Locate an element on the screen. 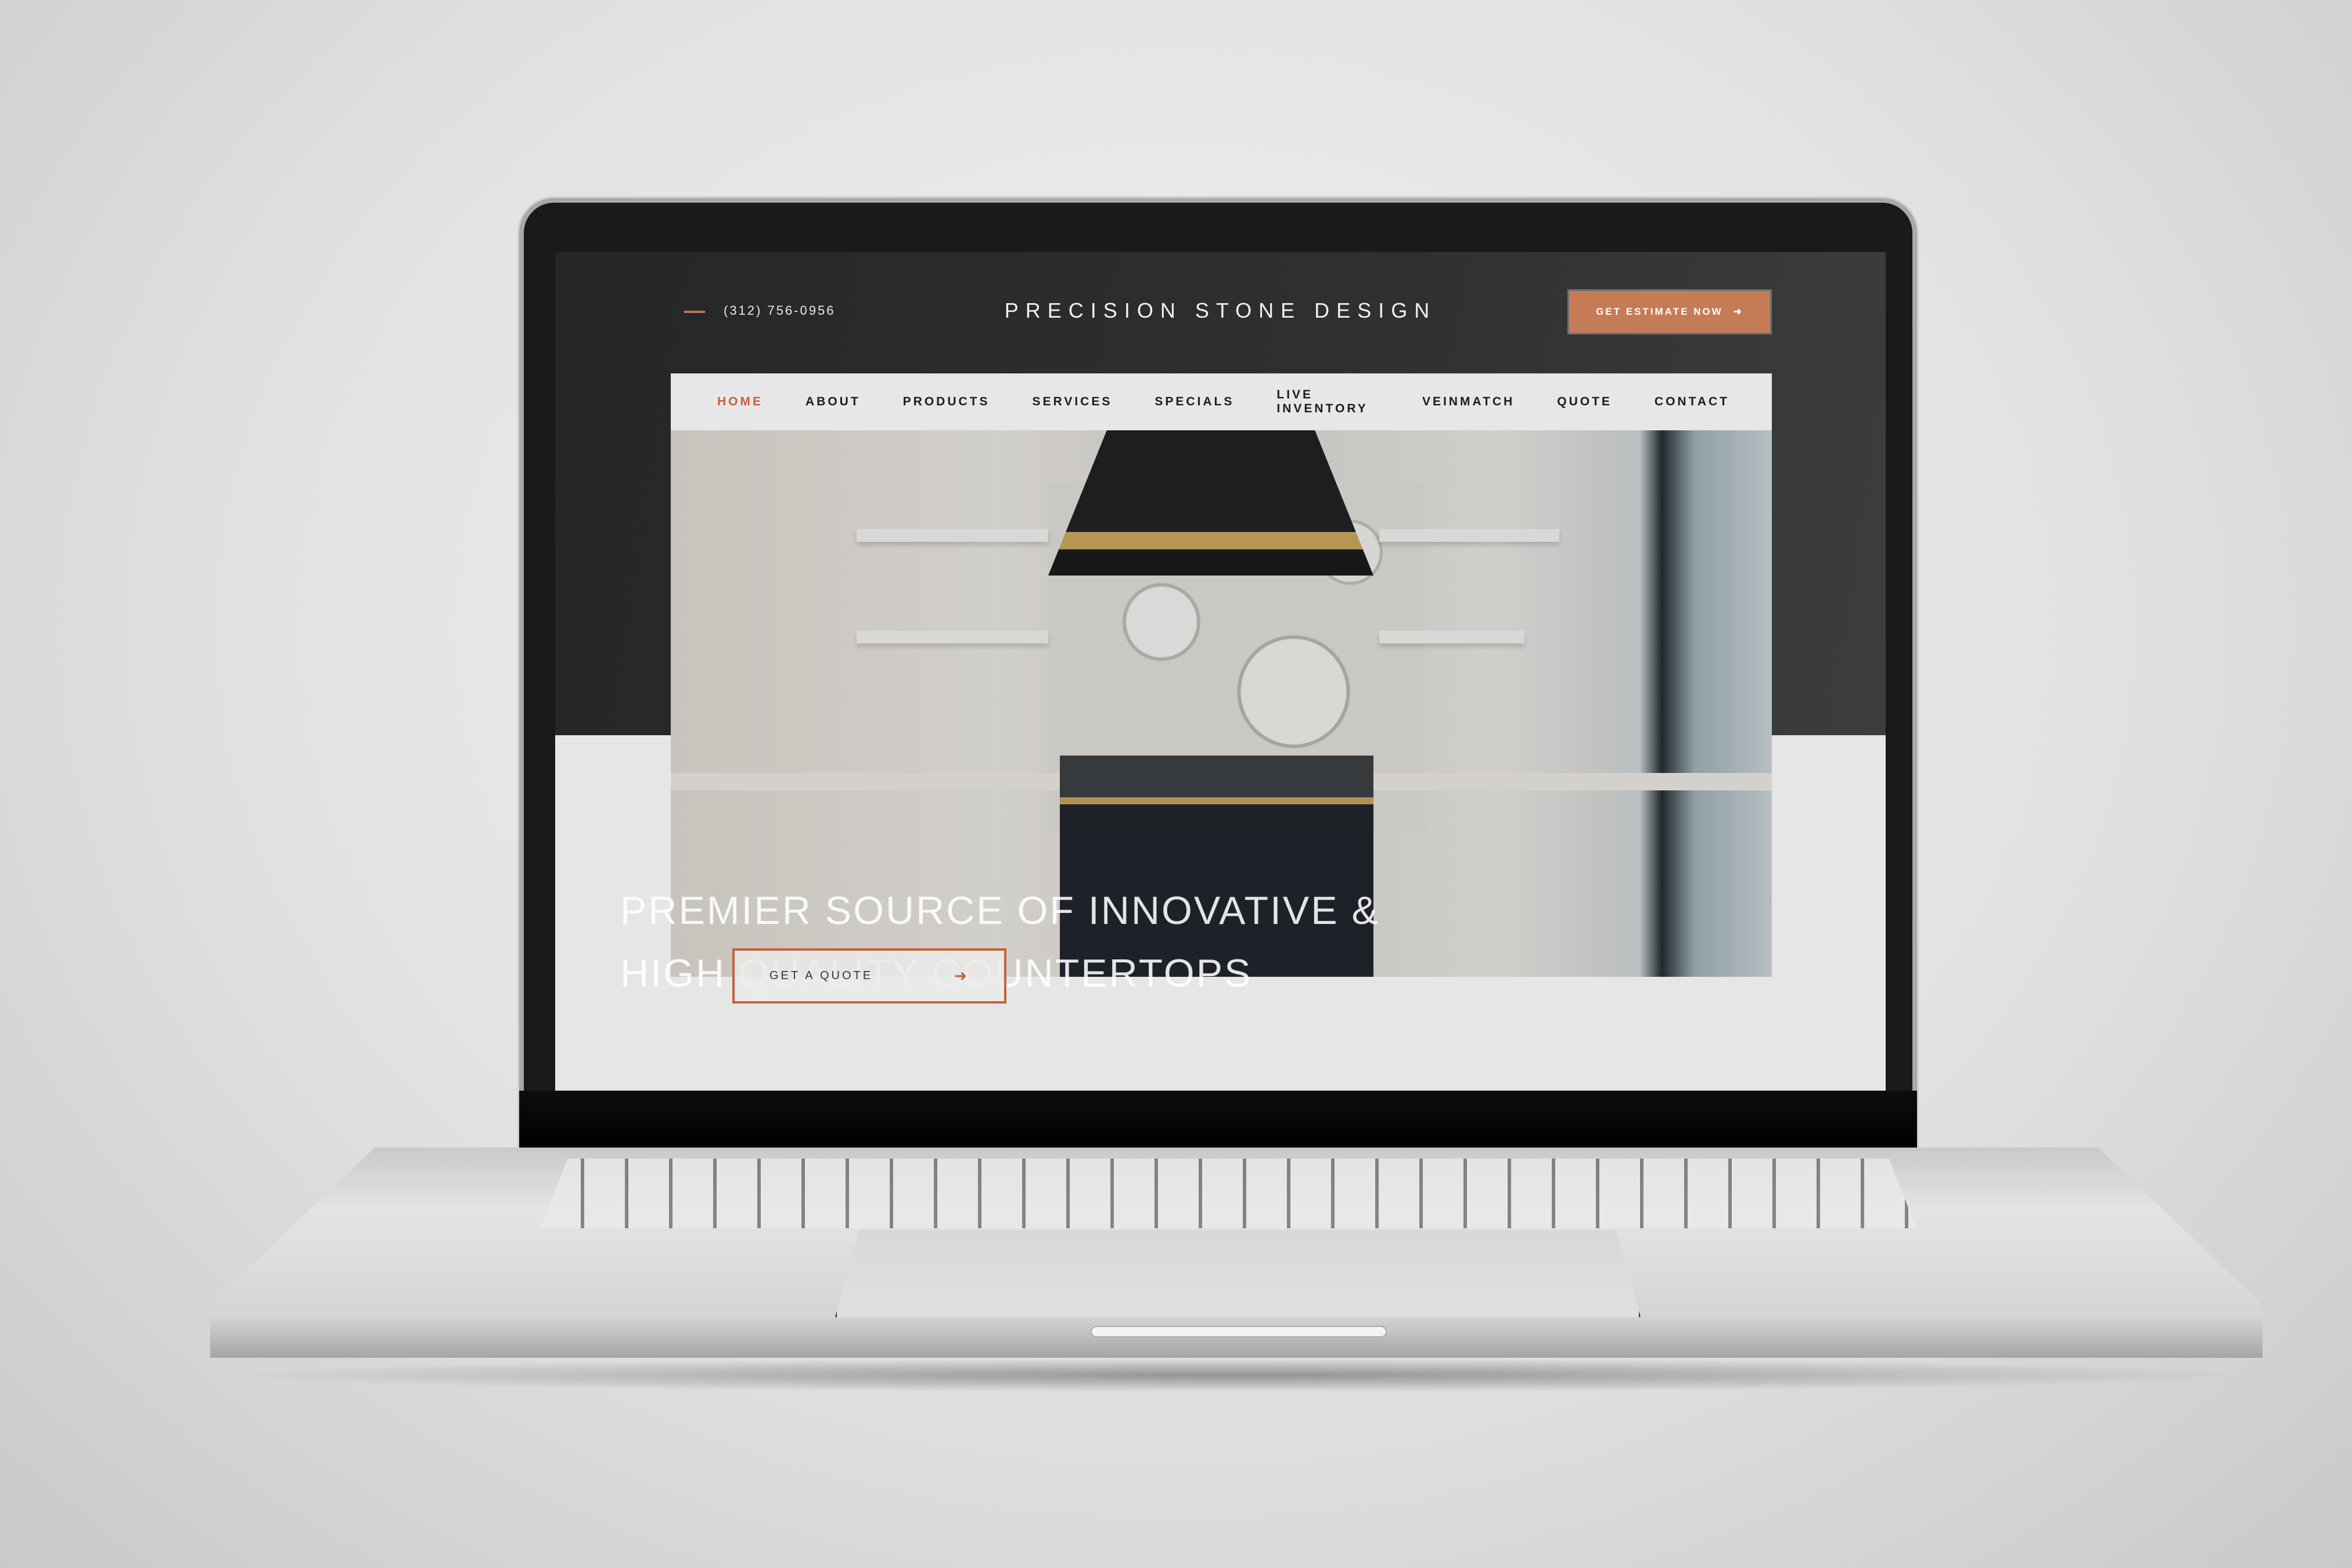 The width and height of the screenshot is (2352, 1568). lid-notch is located at coordinates (1239, 1331).